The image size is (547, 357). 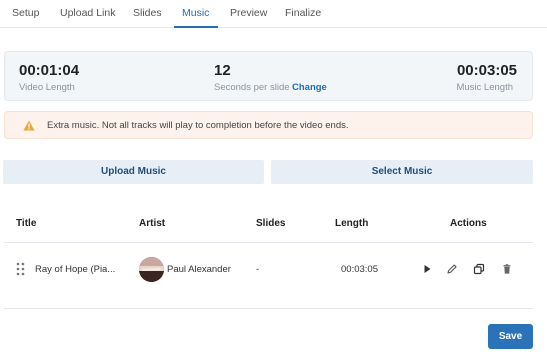 What do you see at coordinates (152, 223) in the screenshot?
I see `column-header-artist: Artist` at bounding box center [152, 223].